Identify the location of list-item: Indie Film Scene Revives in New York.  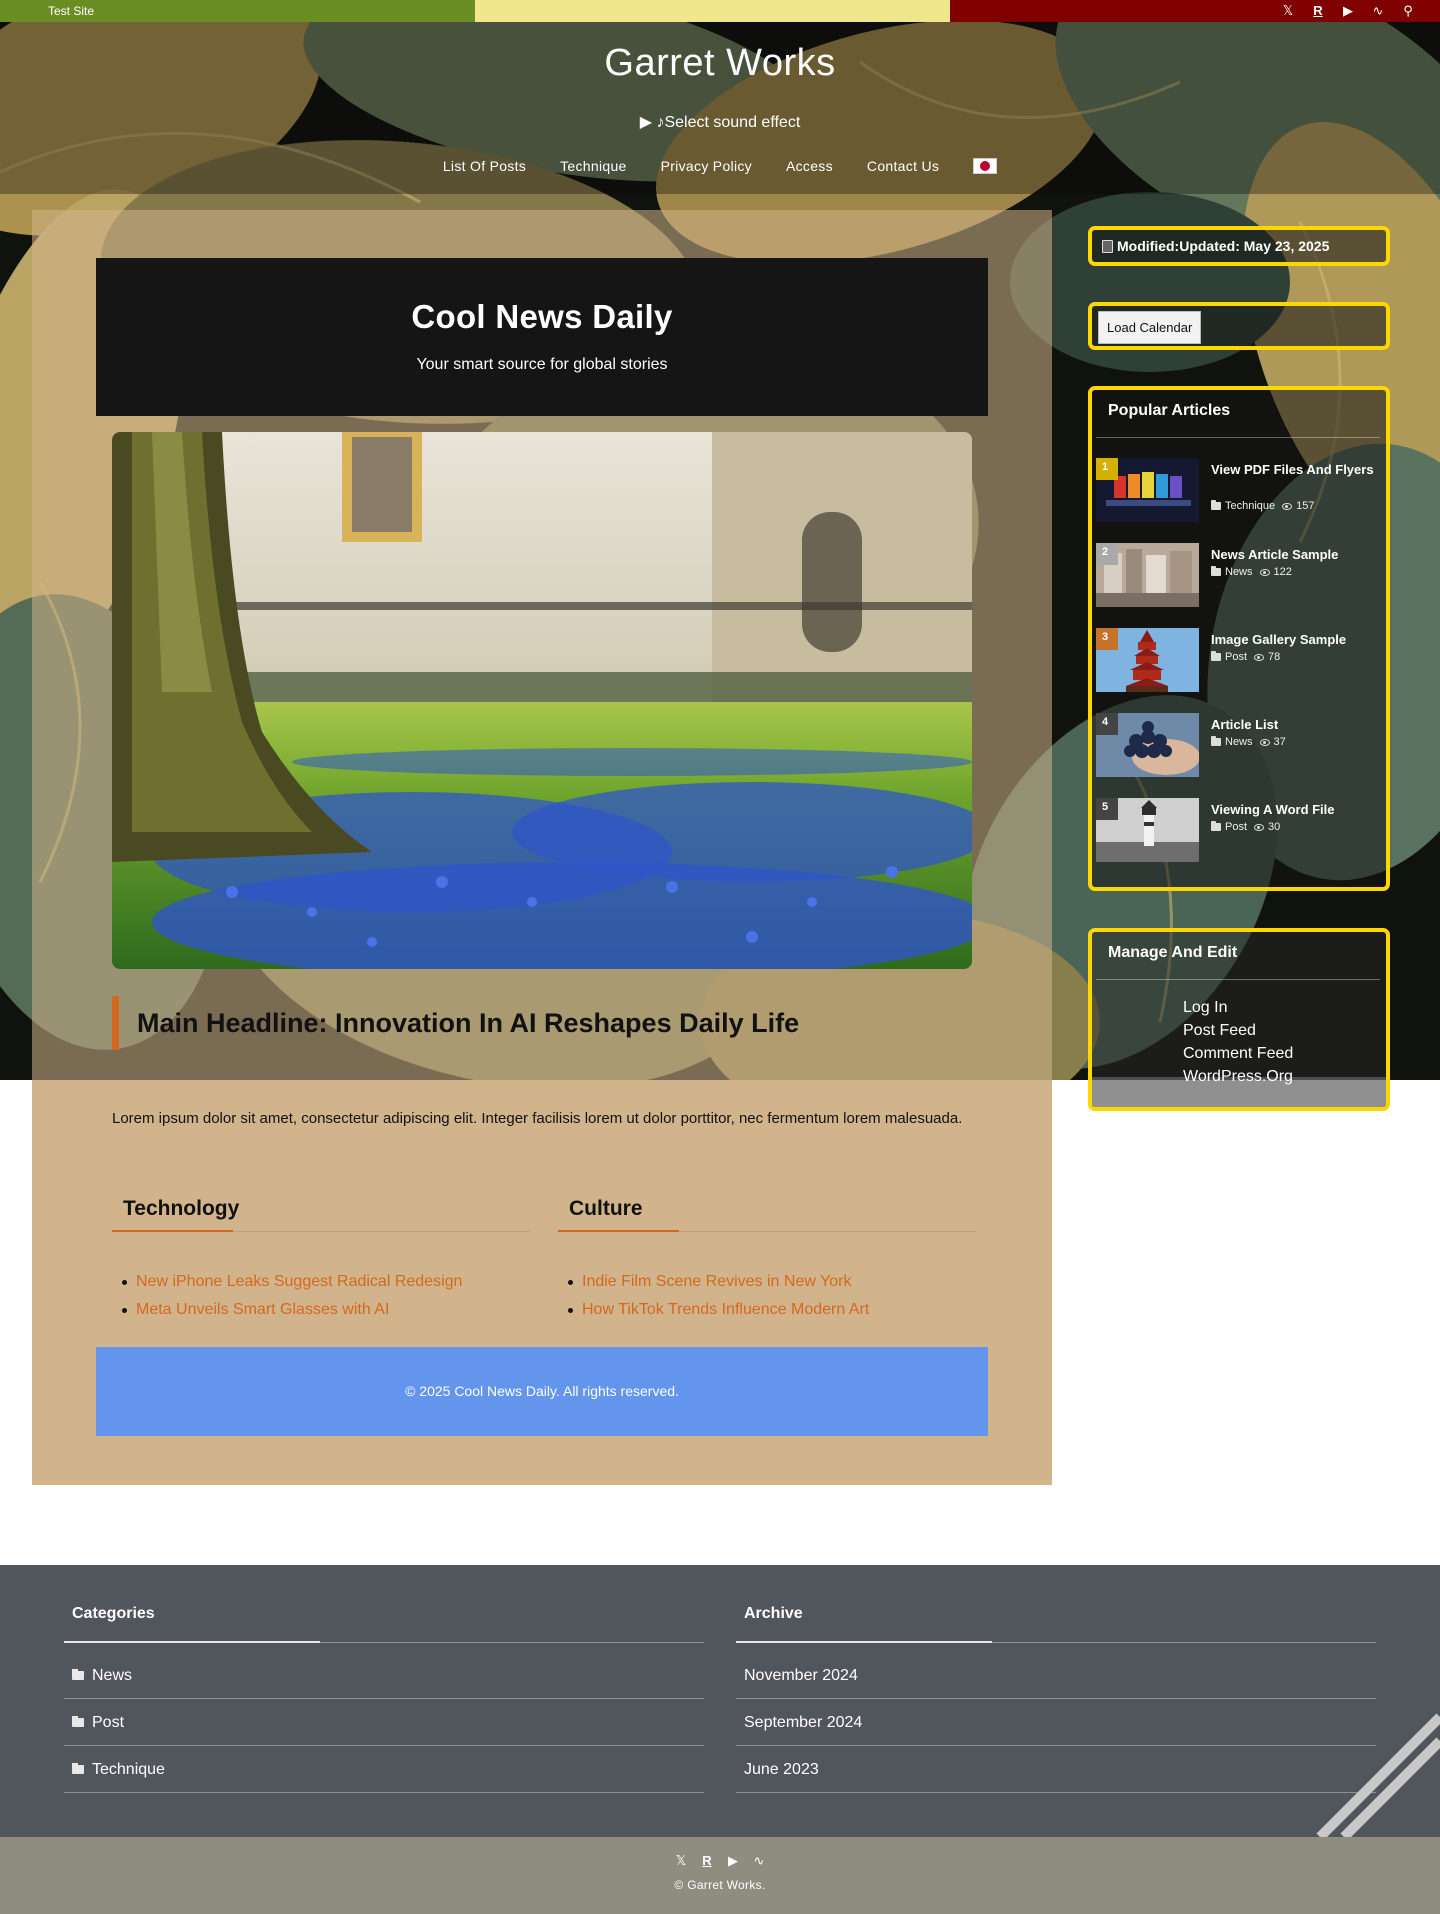
(772, 1282).